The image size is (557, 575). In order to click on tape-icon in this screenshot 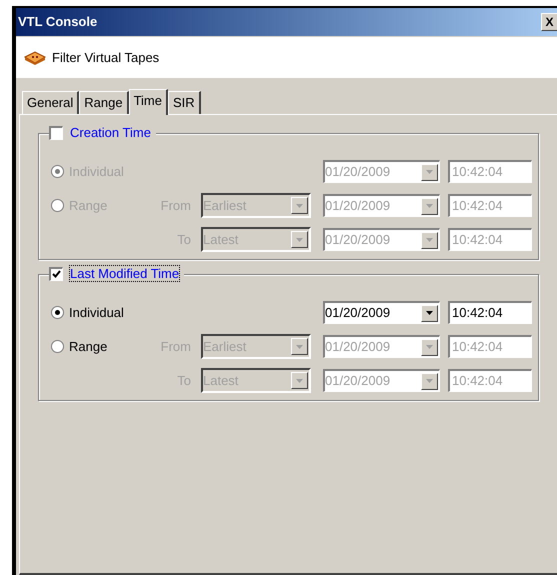, I will do `click(35, 58)`.